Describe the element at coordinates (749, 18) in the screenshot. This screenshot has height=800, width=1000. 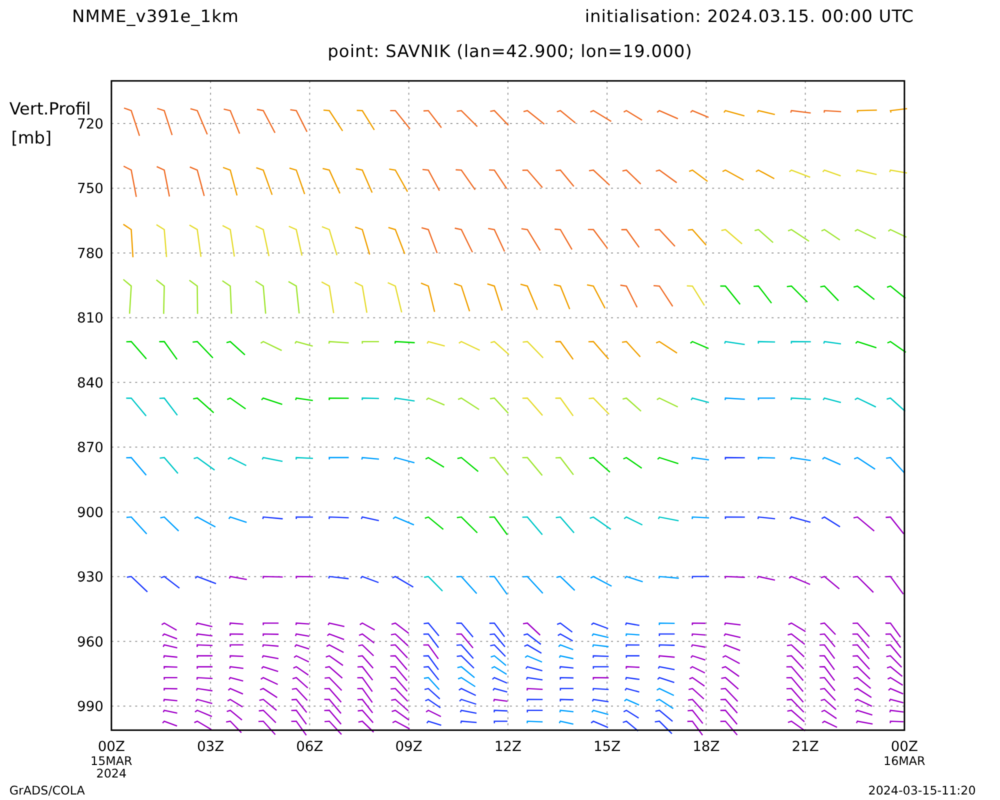
I see `initialisation-time: initialisation: 2024.03.15. 00:00 UTC` at that location.